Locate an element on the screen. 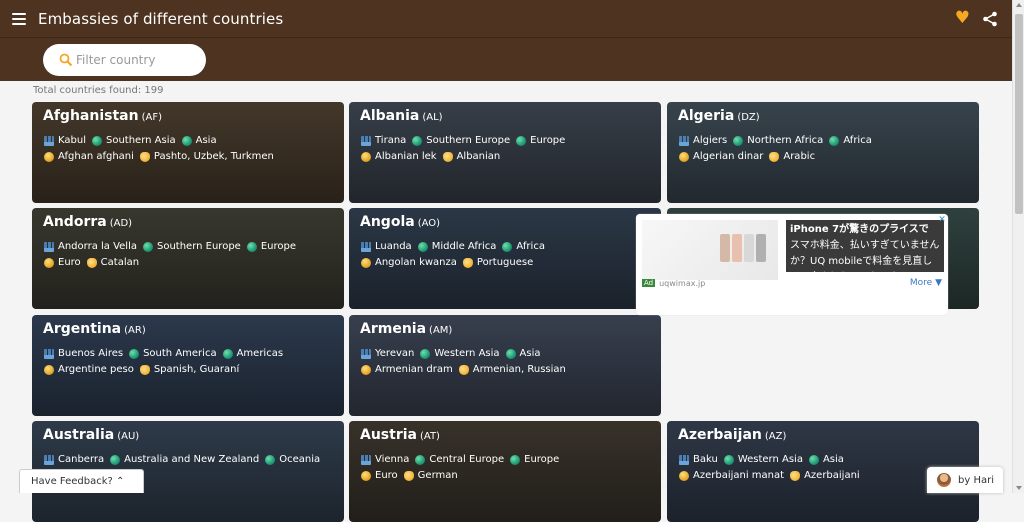 This screenshot has width=1024, height=522. scroll-down-icon is located at coordinates (1019, 488).